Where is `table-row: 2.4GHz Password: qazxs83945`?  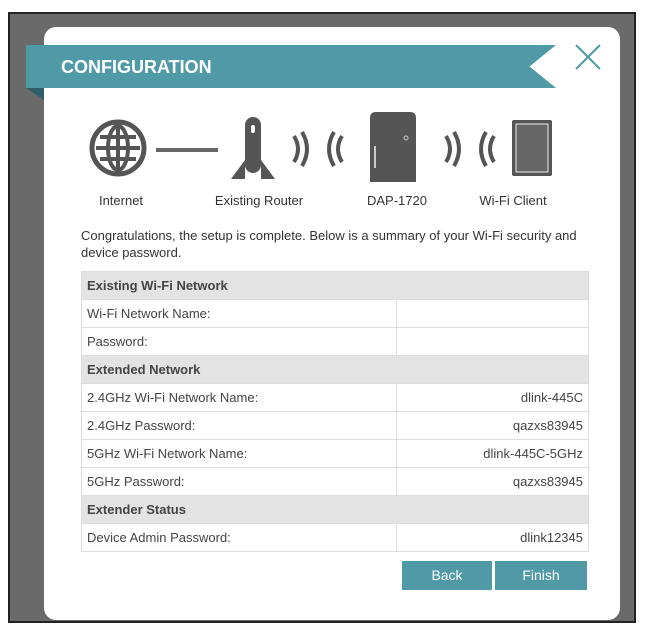
table-row: 2.4GHz Password: qazxs83945 is located at coordinates (334, 425).